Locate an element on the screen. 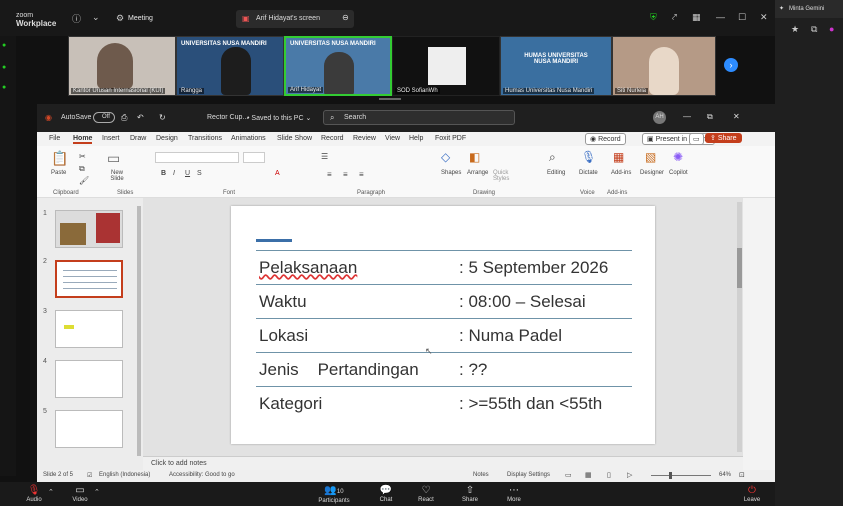  designer-icon: ▧ is located at coordinates (650, 157).